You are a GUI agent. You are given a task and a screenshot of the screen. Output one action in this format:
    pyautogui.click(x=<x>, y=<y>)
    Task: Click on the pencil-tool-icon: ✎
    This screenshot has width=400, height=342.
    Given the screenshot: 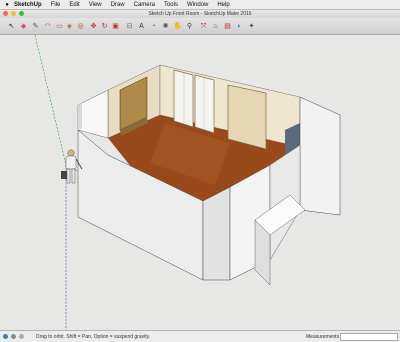 What is the action you would take?
    pyautogui.click(x=35, y=26)
    